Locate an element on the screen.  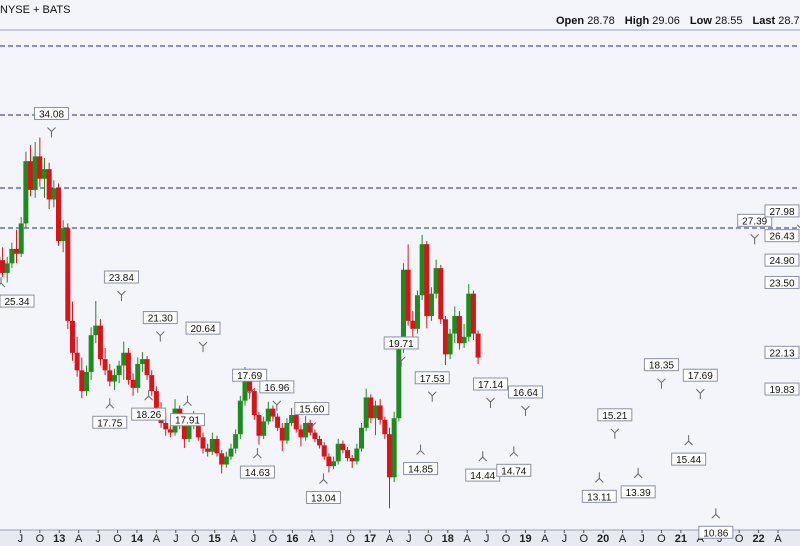
annotation-label: 21.30 is located at coordinates (160, 319).